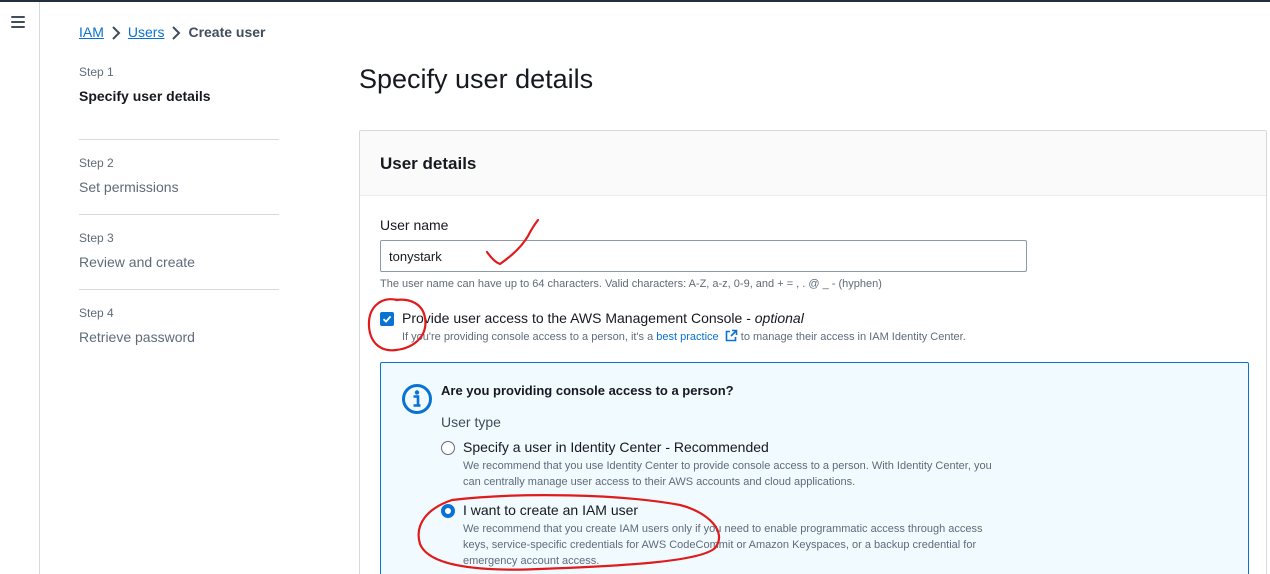 The height and width of the screenshot is (574, 1270). I want to click on step-title: Retrieve password, so click(137, 337).